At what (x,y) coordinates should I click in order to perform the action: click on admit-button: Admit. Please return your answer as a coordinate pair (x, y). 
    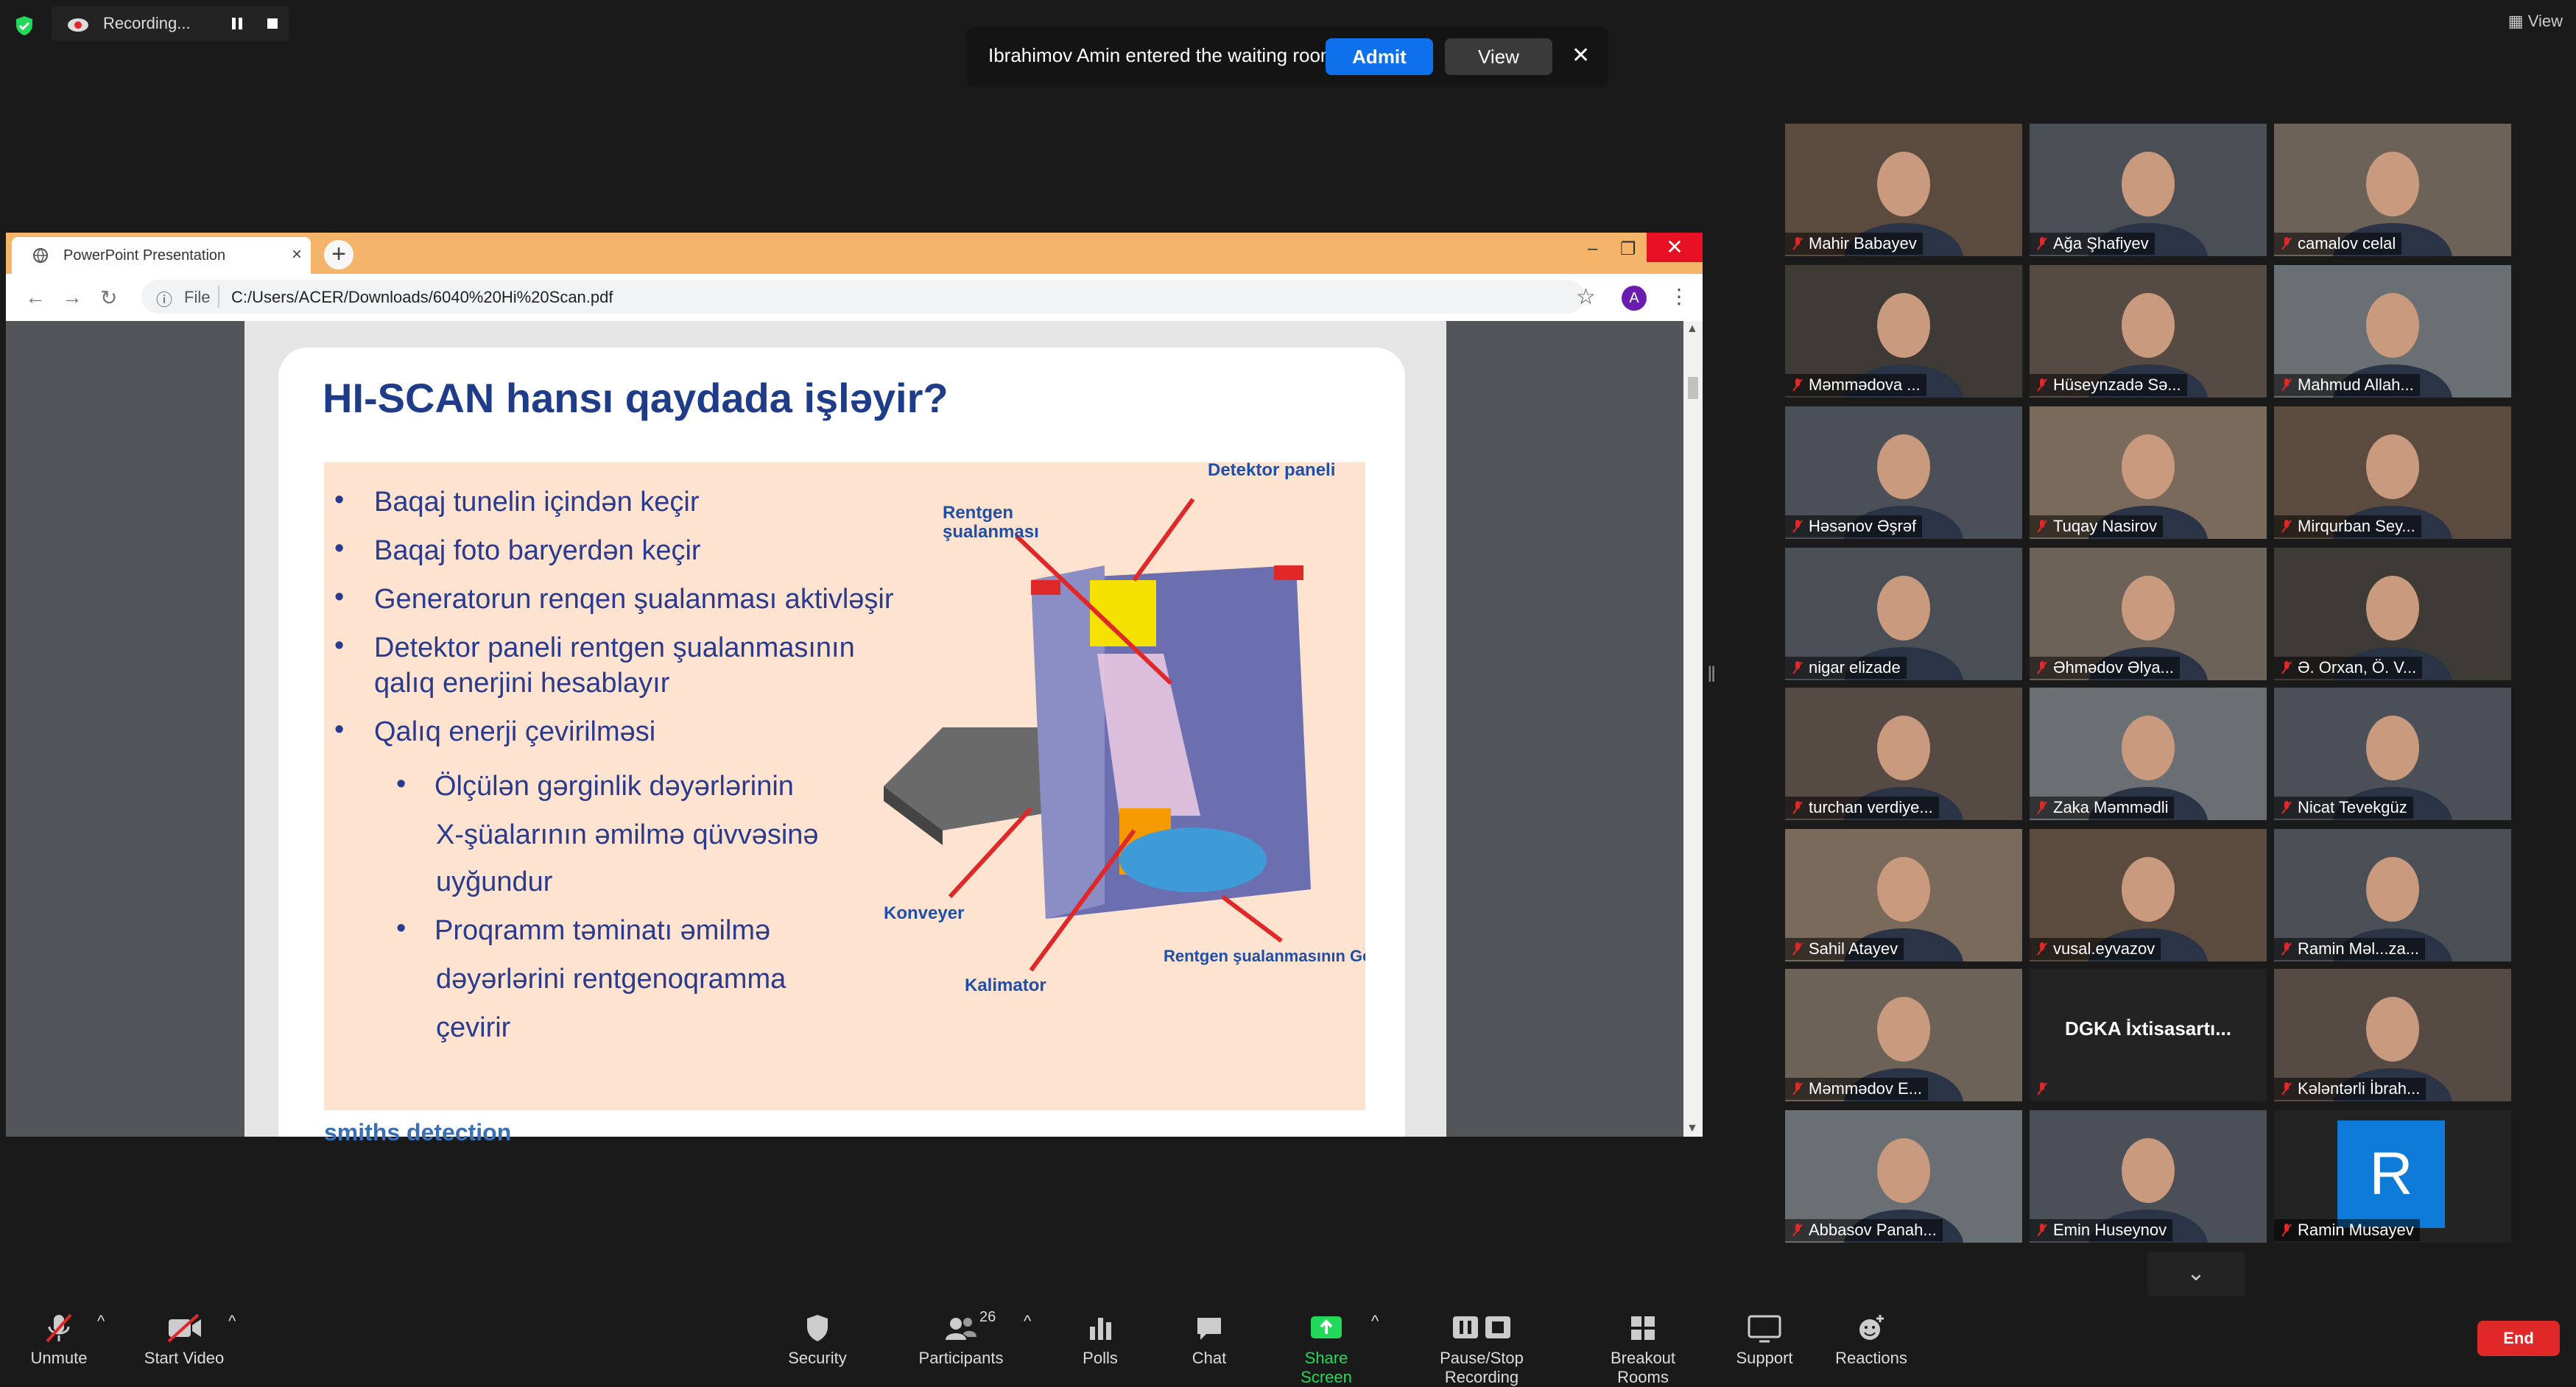
    Looking at the image, I should click on (1379, 56).